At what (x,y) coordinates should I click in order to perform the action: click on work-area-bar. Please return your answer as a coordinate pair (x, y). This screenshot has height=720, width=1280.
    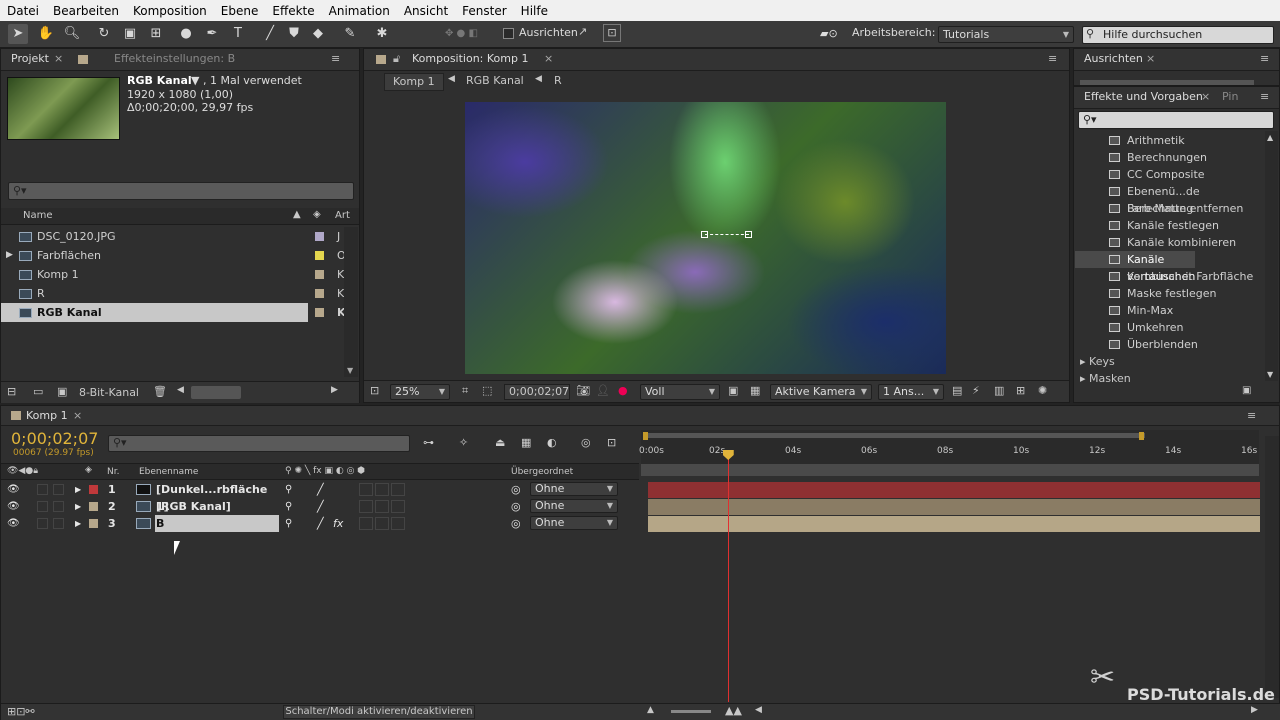
    Looking at the image, I should click on (895, 435).